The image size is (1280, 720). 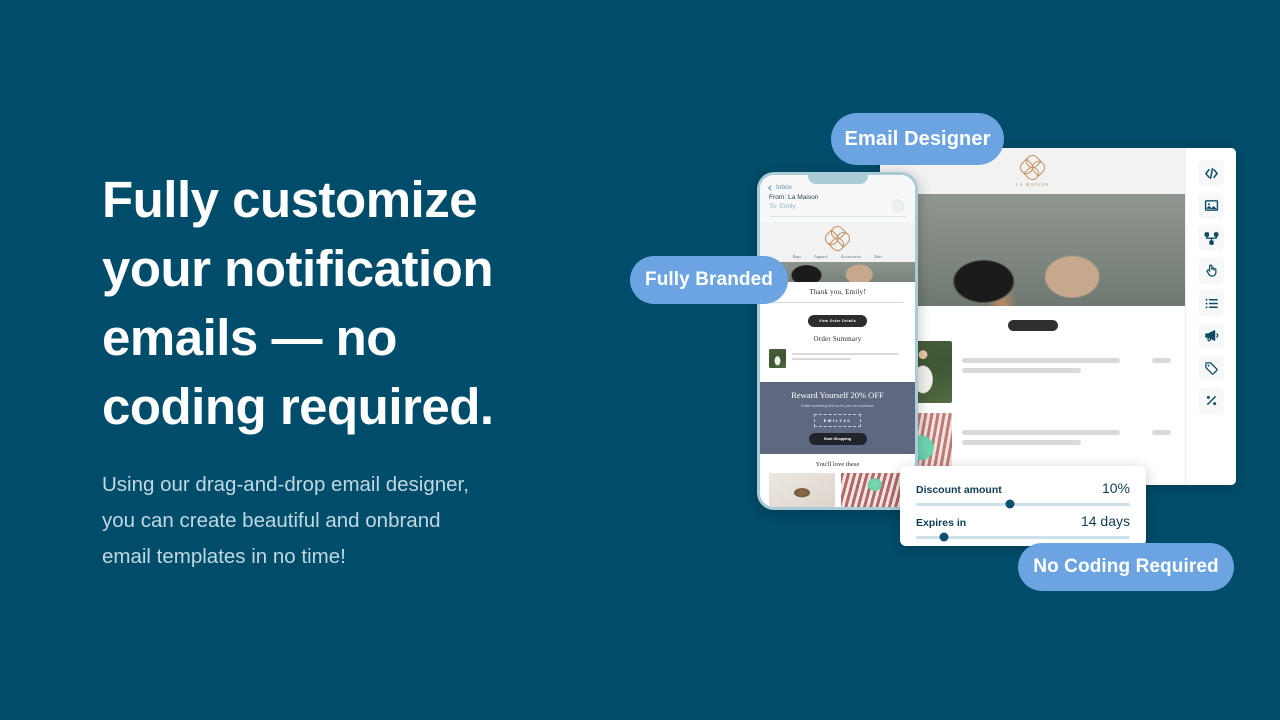 I want to click on image-icon, so click(x=1211, y=205).